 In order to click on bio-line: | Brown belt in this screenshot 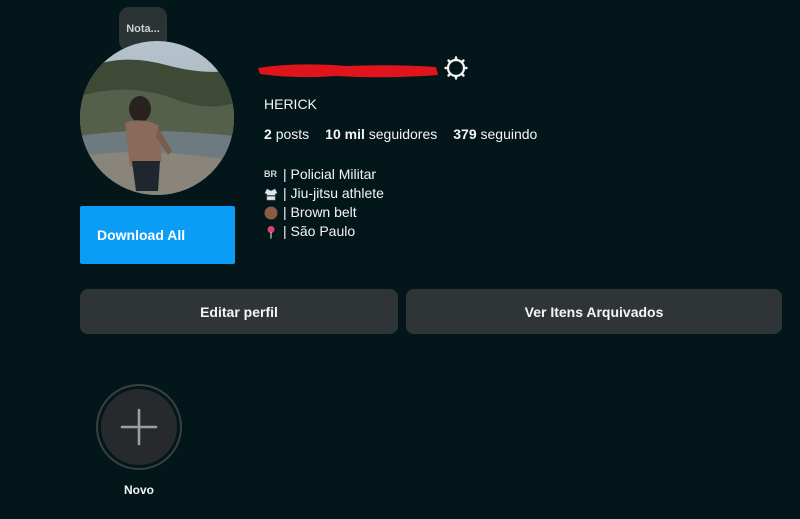, I will do `click(324, 212)`.